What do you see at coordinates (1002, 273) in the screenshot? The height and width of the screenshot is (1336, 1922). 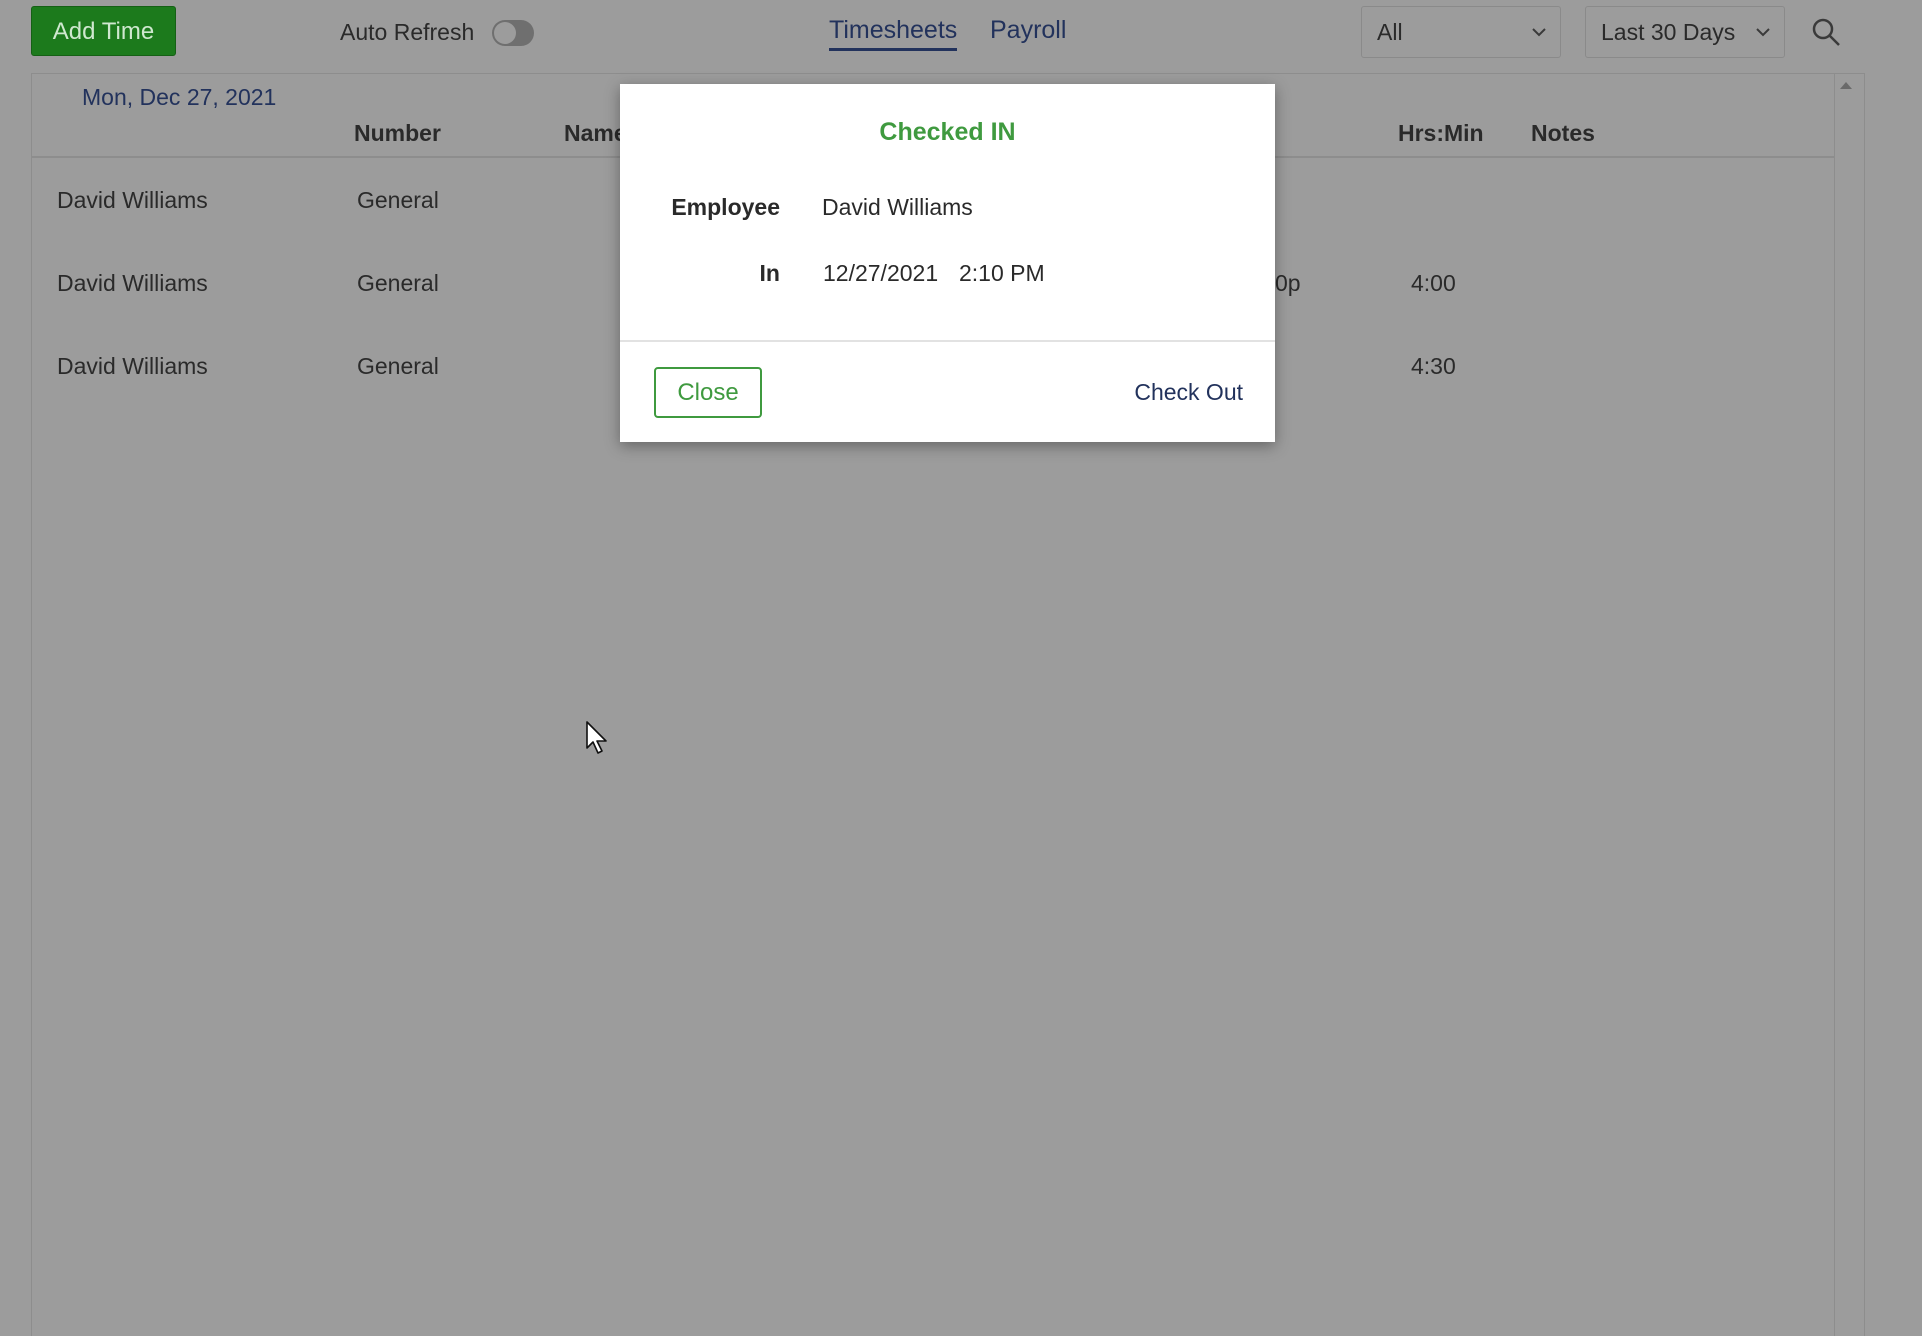 I see `in-time-value: 2:10 PM` at bounding box center [1002, 273].